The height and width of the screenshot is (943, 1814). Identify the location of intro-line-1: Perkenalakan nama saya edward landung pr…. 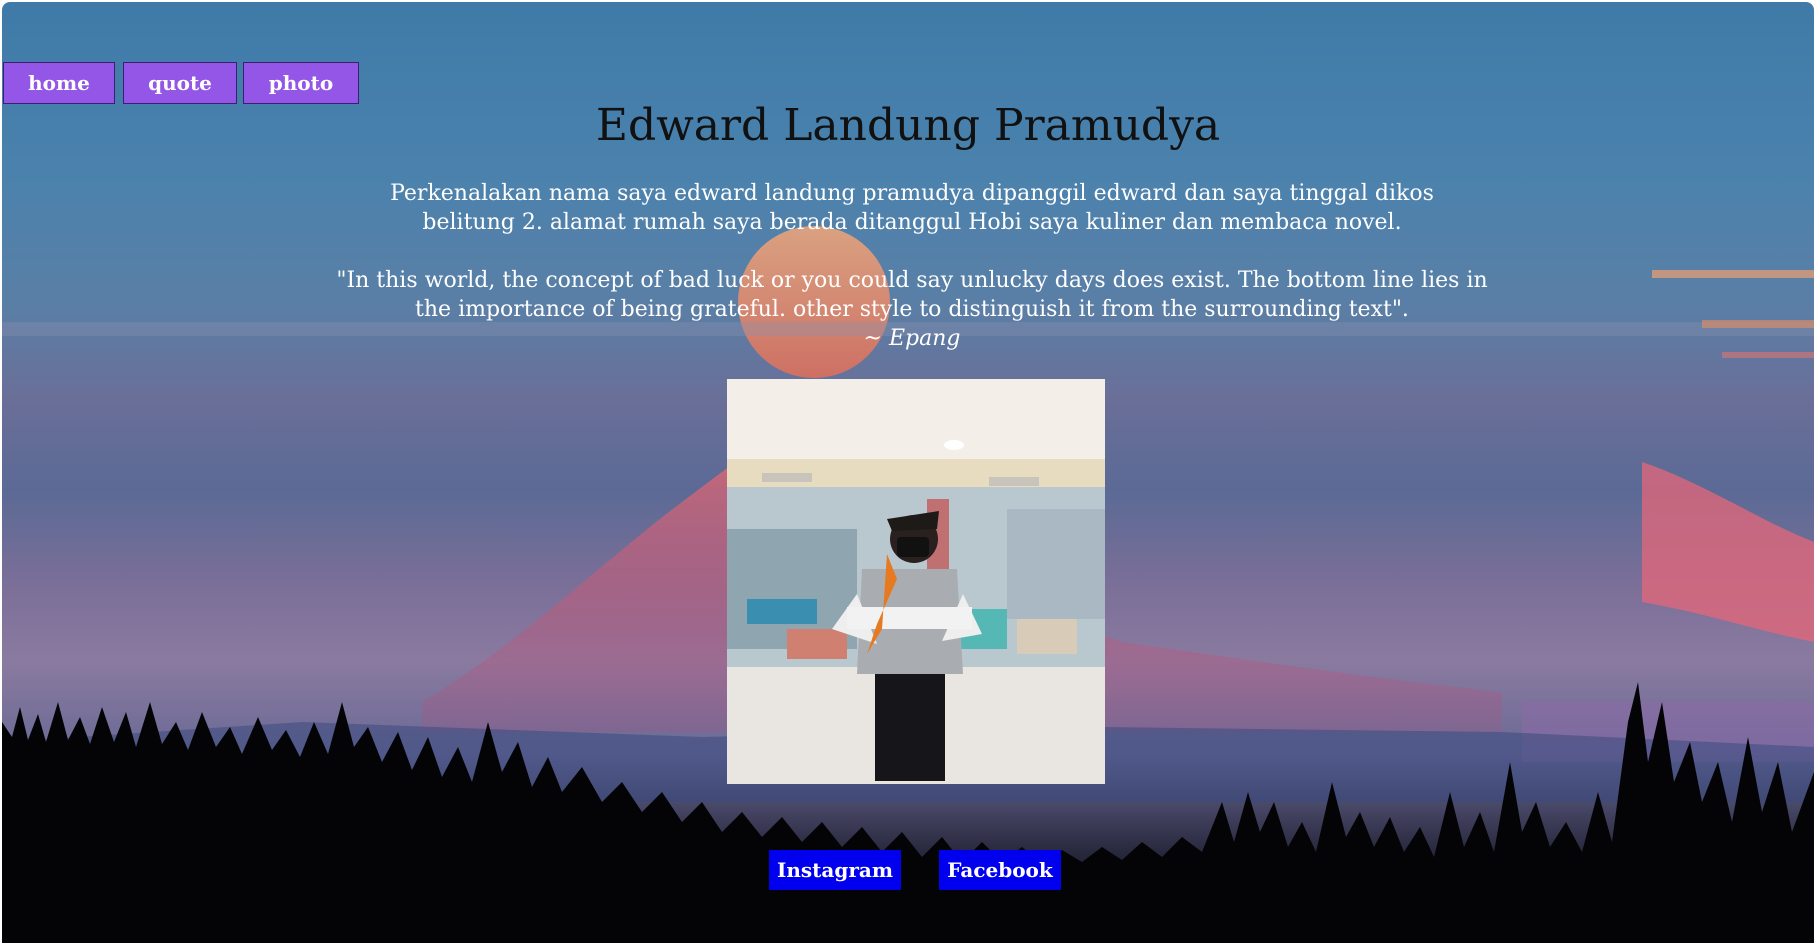
(912, 193).